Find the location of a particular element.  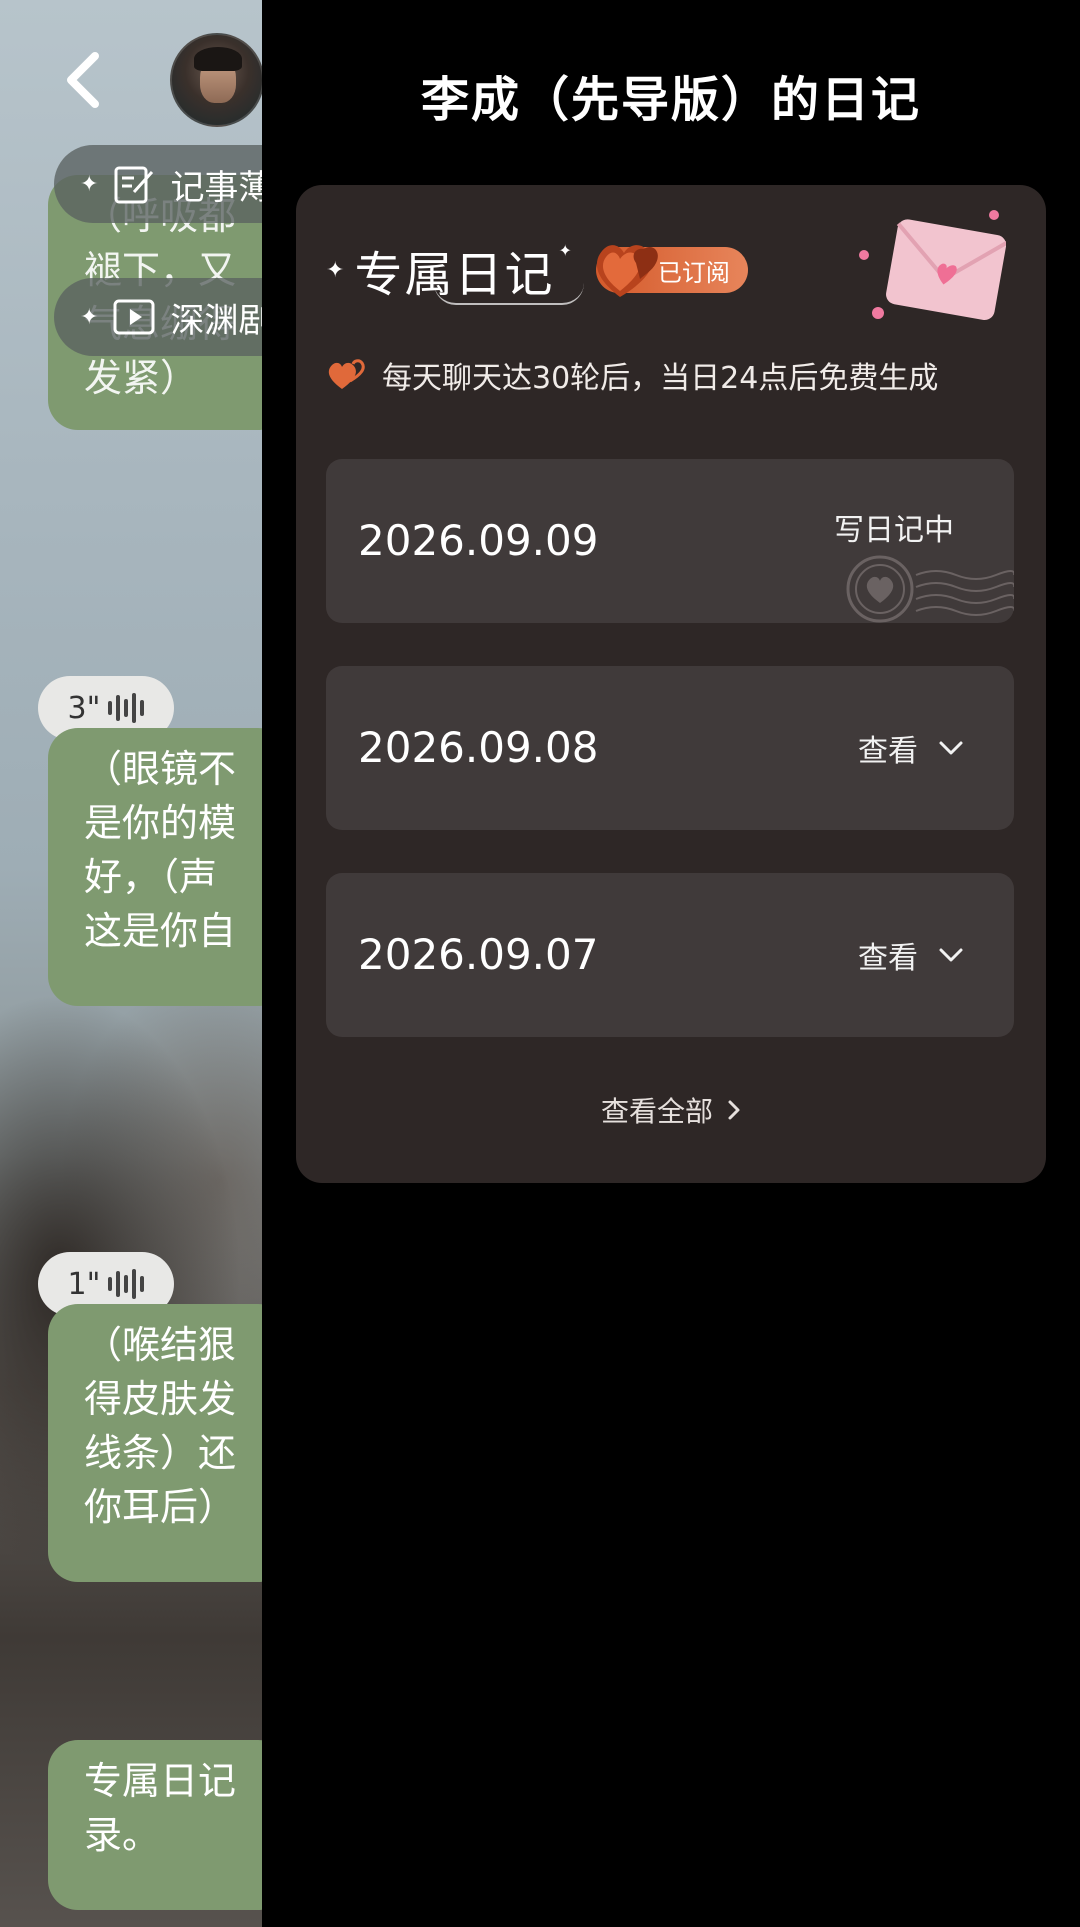

entry-date: 2026.09.09 is located at coordinates (478, 540).